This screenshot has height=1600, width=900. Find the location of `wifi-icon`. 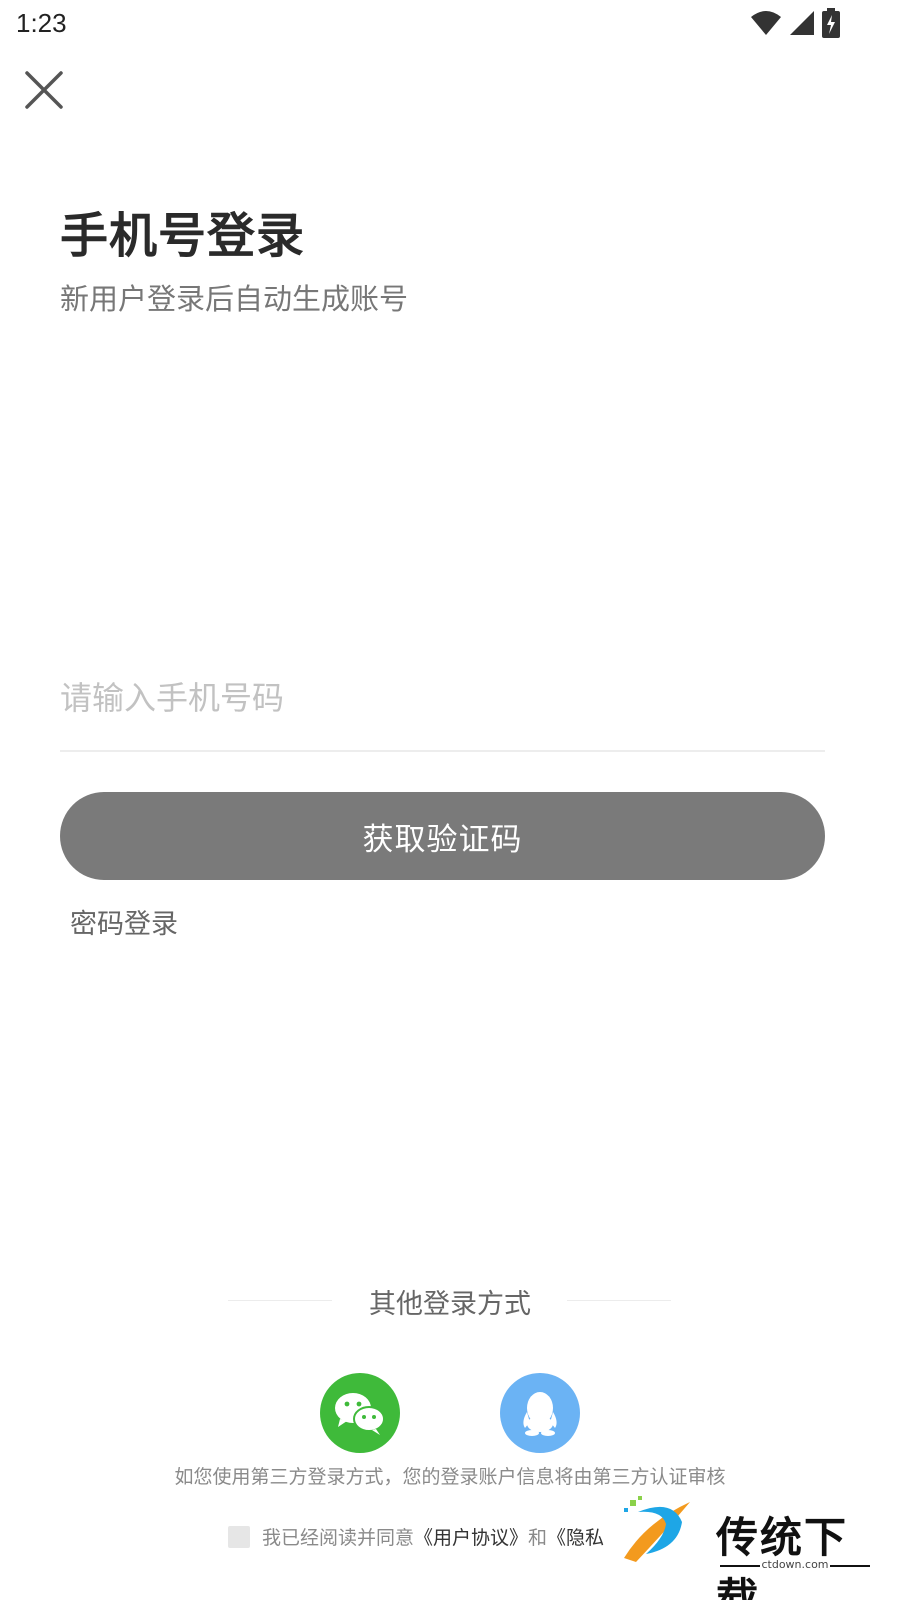

wifi-icon is located at coordinates (766, 23).